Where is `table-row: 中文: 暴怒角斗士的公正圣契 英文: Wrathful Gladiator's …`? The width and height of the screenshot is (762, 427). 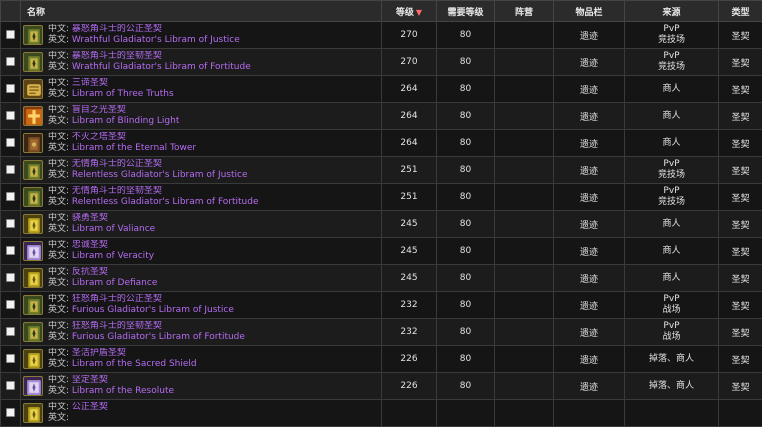
table-row: 中文: 暴怒角斗士的公正圣契 英文: Wrathful Gladiator's … is located at coordinates (381, 35).